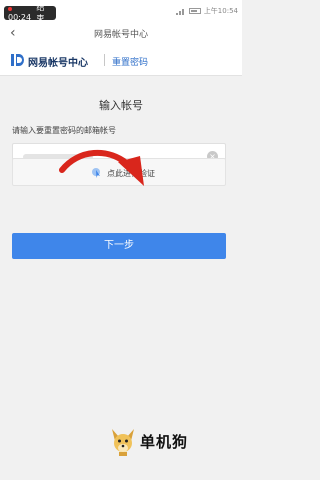 Image resolution: width=320 pixels, height=480 pixels. I want to click on next-step-button: 下一步, so click(119, 246).